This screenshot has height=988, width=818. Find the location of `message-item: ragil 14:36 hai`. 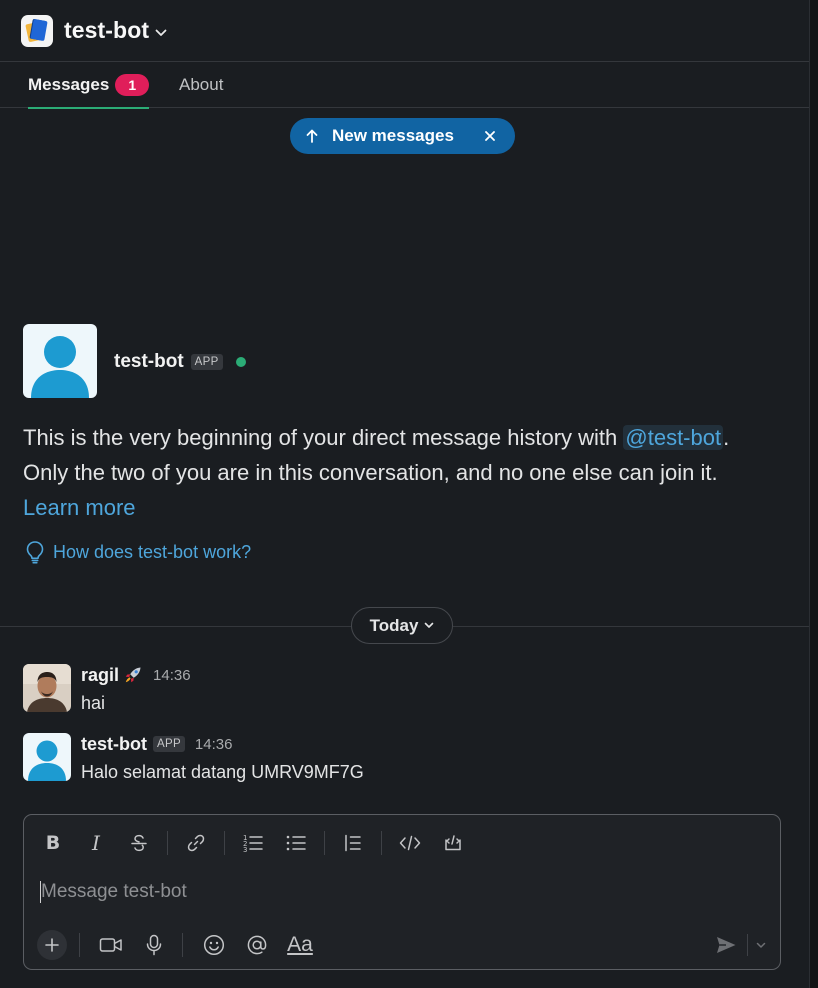

message-item: ragil 14:36 hai is located at coordinates (403, 690).